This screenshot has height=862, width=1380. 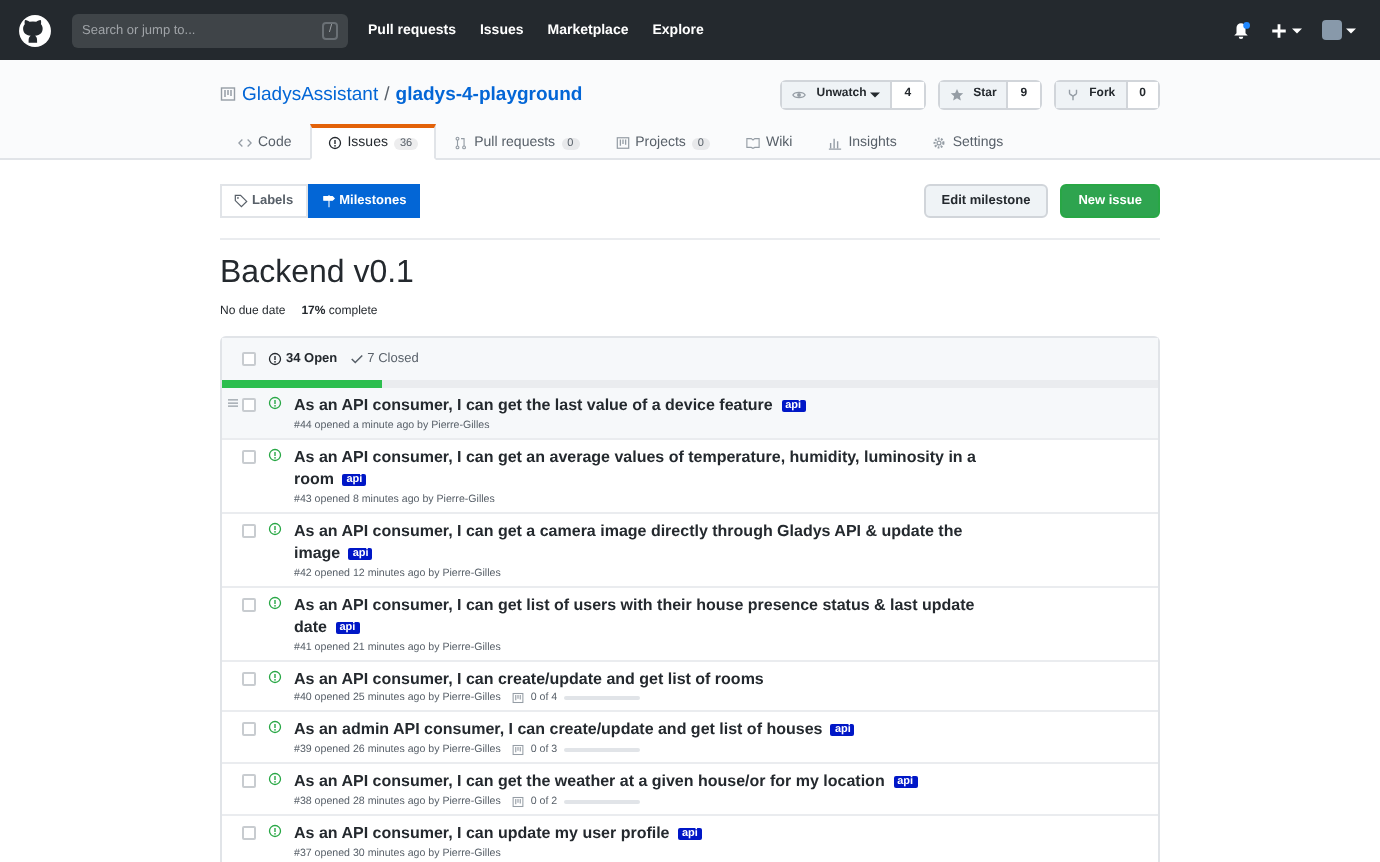 What do you see at coordinates (245, 143) in the screenshot?
I see `code-icon` at bounding box center [245, 143].